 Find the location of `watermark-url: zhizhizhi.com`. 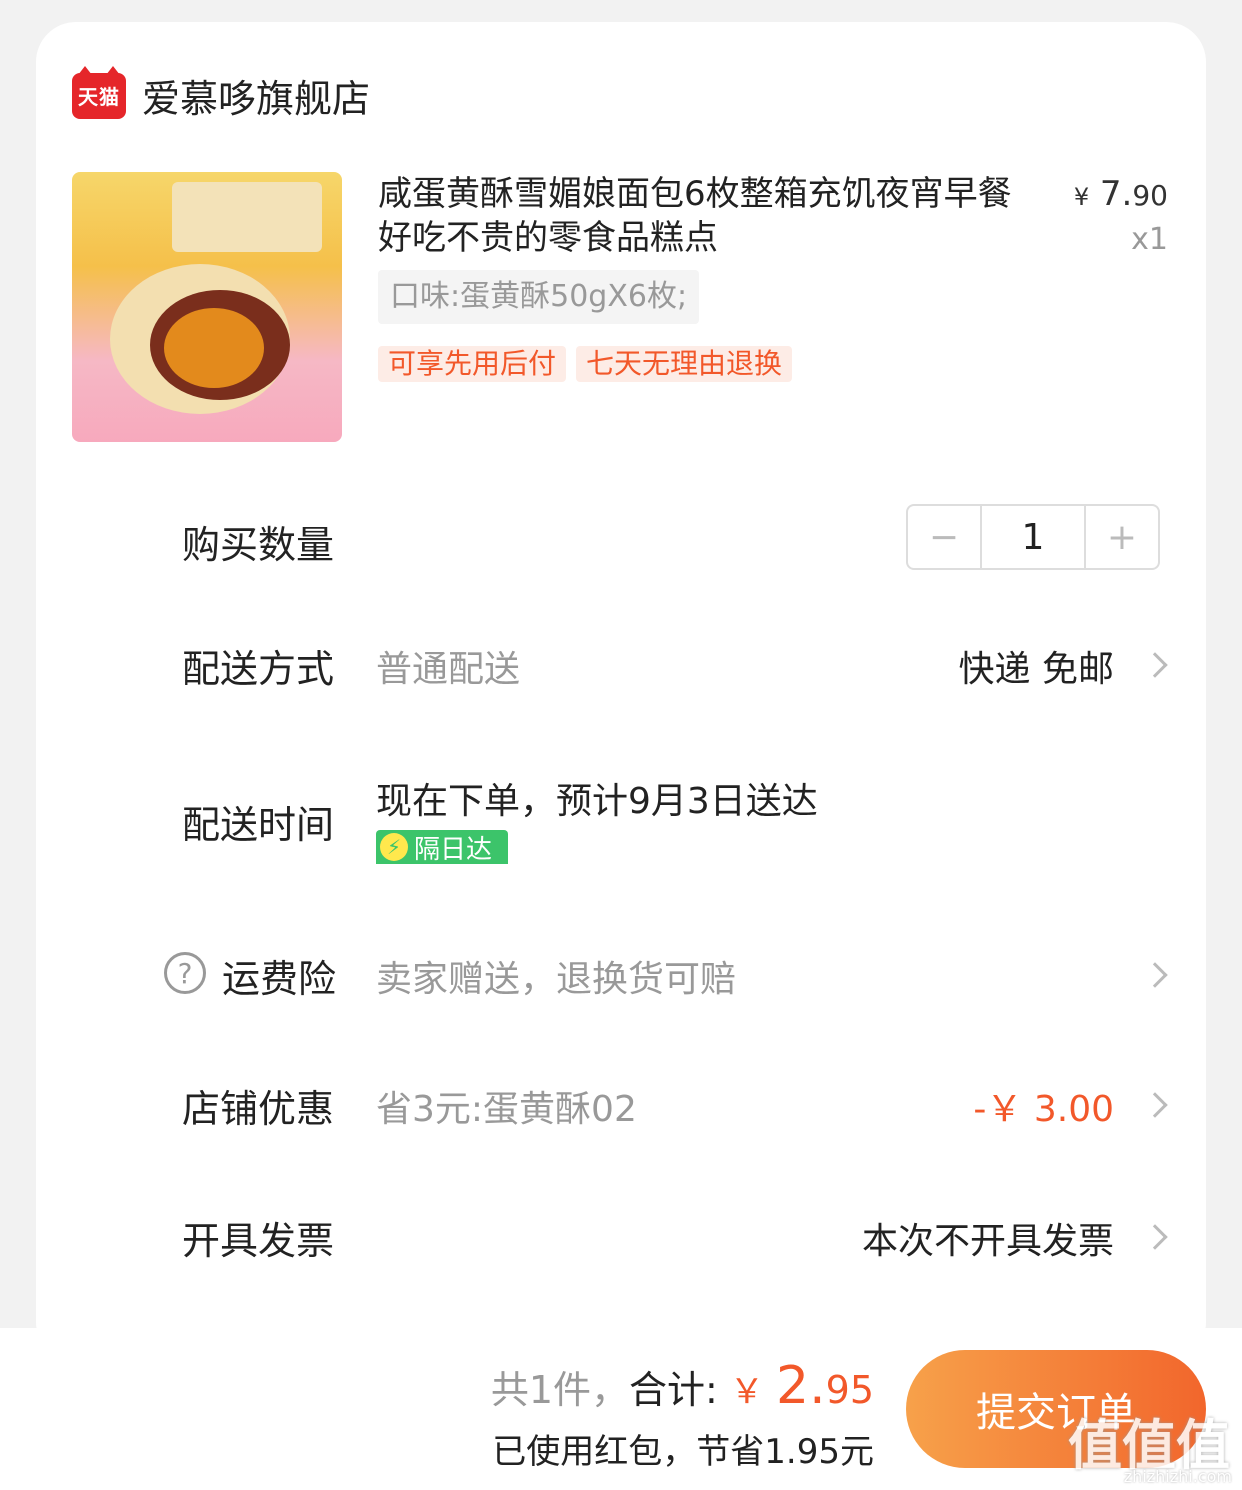

watermark-url: zhizhizhi.com is located at coordinates (1177, 1476).